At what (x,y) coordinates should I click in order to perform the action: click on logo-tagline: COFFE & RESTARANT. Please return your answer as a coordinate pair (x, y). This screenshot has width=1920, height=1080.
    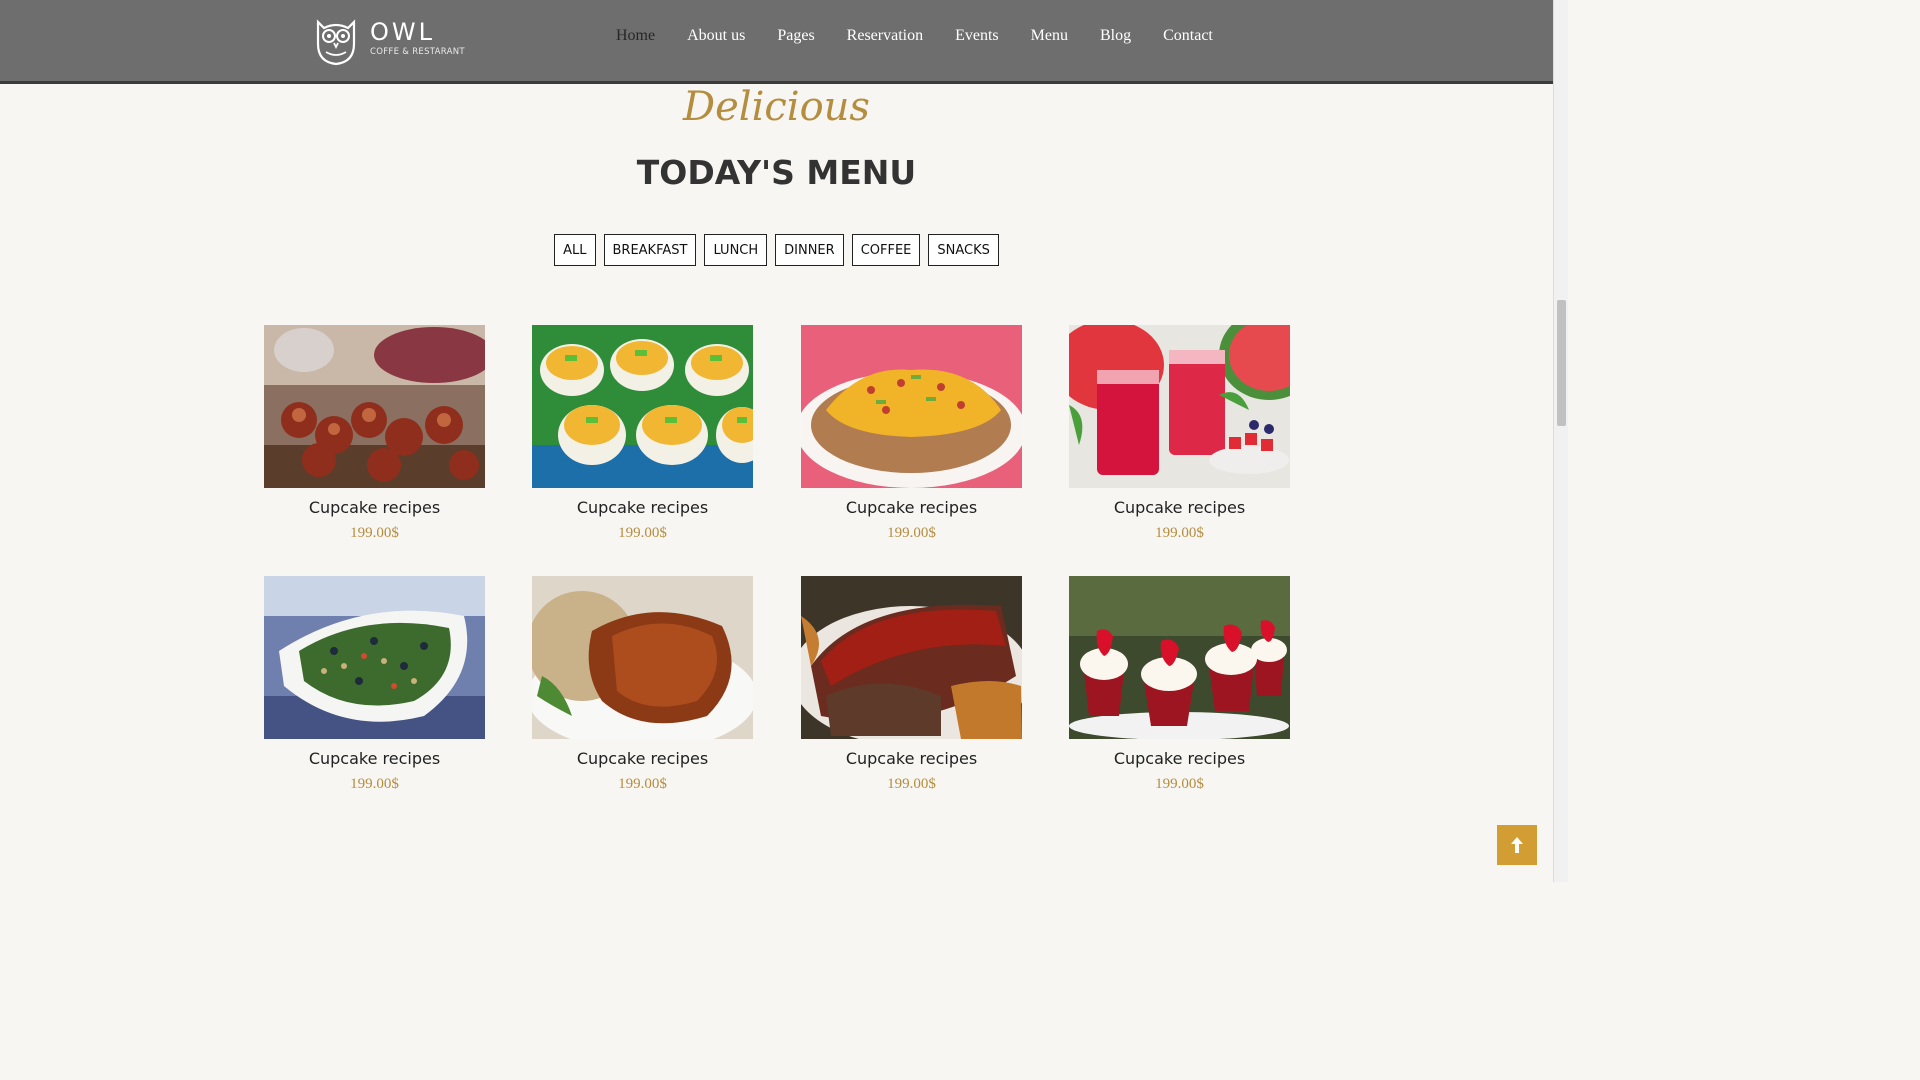
    Looking at the image, I should click on (417, 52).